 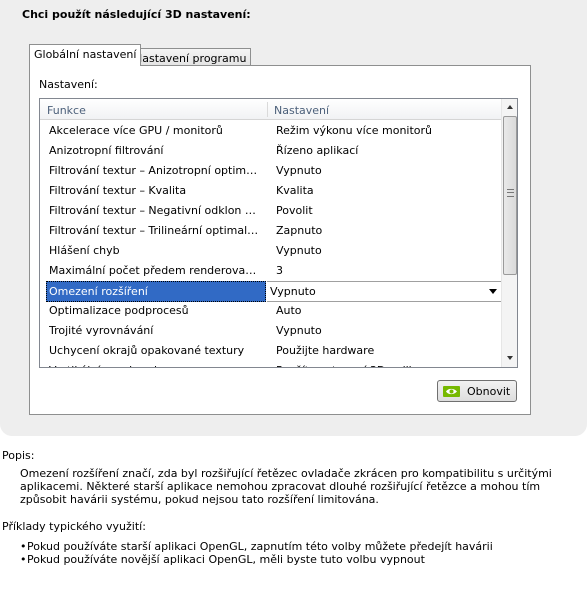 I want to click on row-setting: Použijte hardware, so click(x=325, y=350).